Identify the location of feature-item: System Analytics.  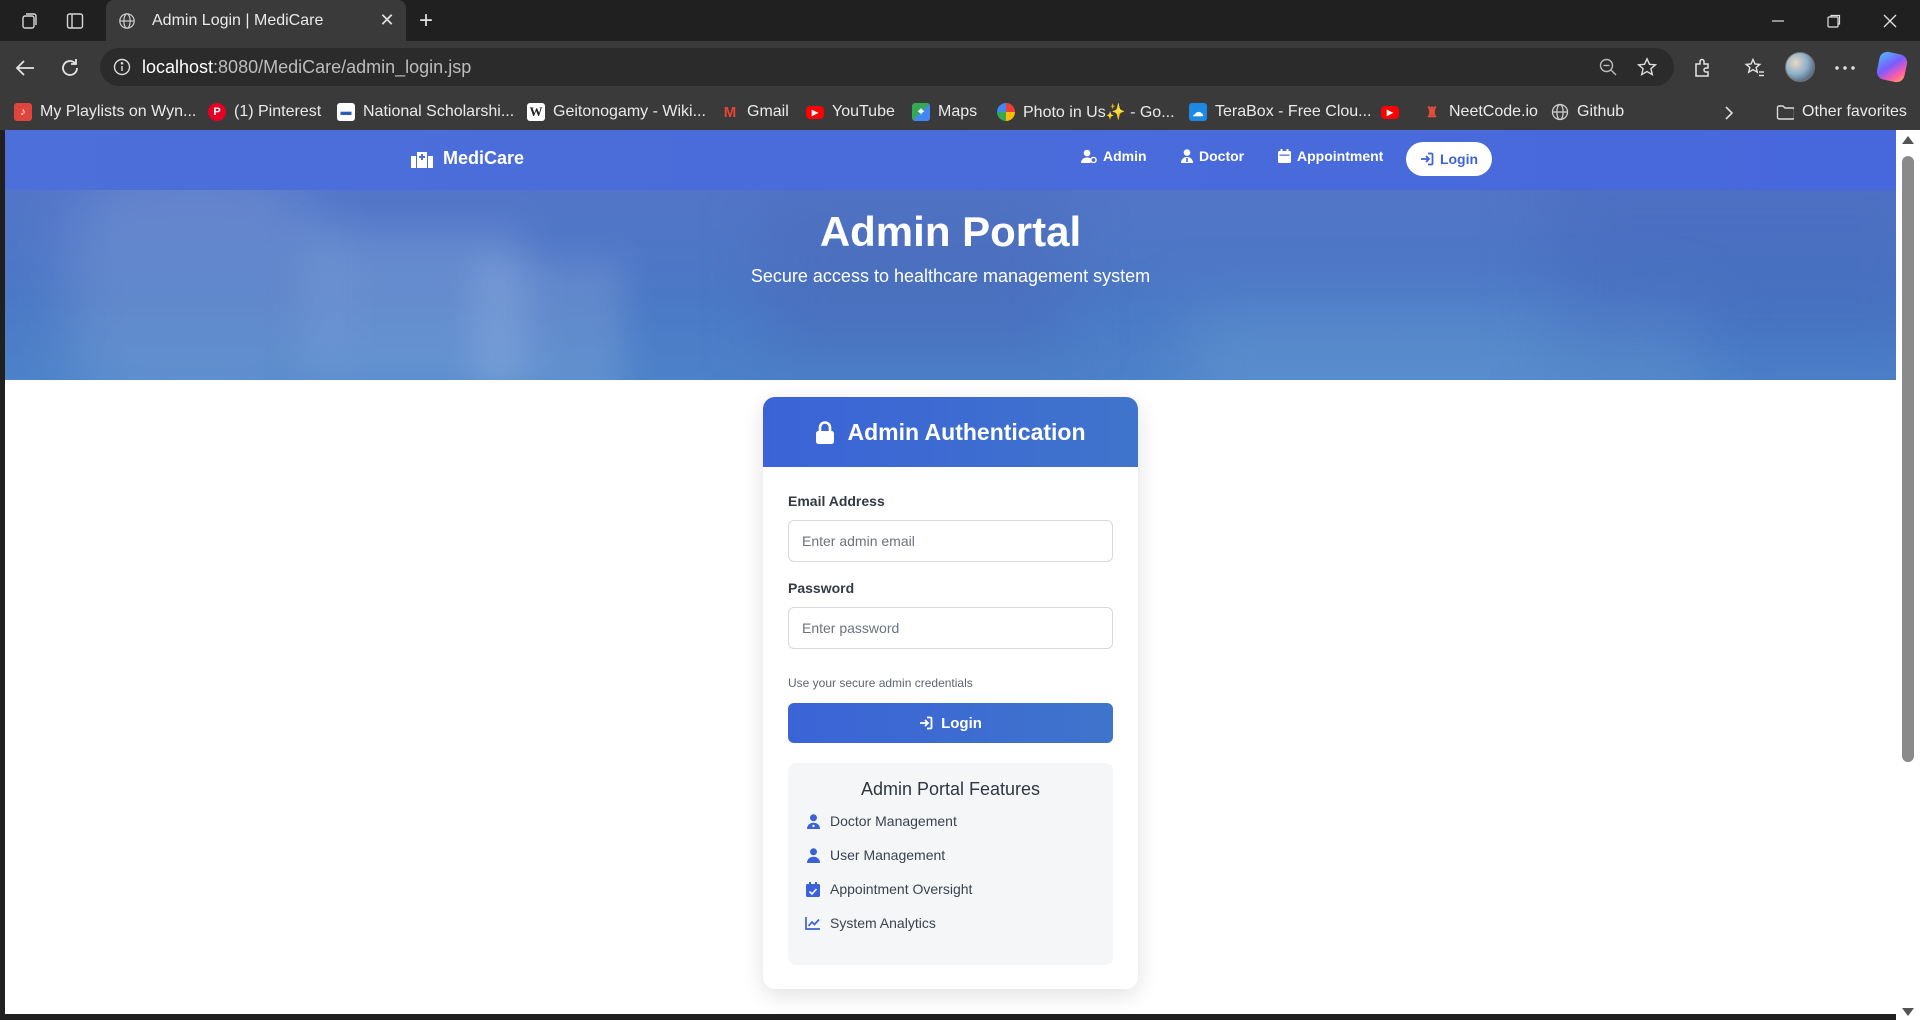
(870, 923).